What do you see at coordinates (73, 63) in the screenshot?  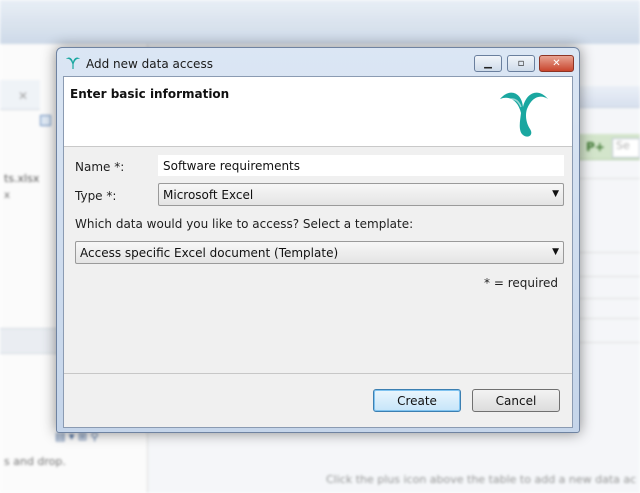 I see `app-logo-icon` at bounding box center [73, 63].